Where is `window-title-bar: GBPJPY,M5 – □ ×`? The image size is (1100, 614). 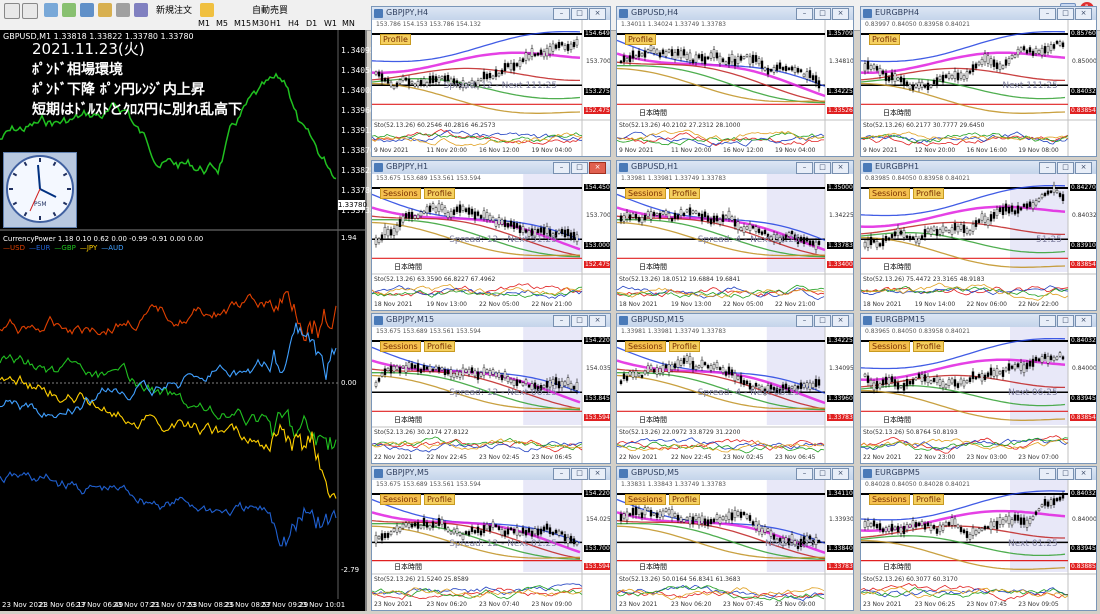 window-title-bar: GBPJPY,M5 – □ × is located at coordinates (491, 474).